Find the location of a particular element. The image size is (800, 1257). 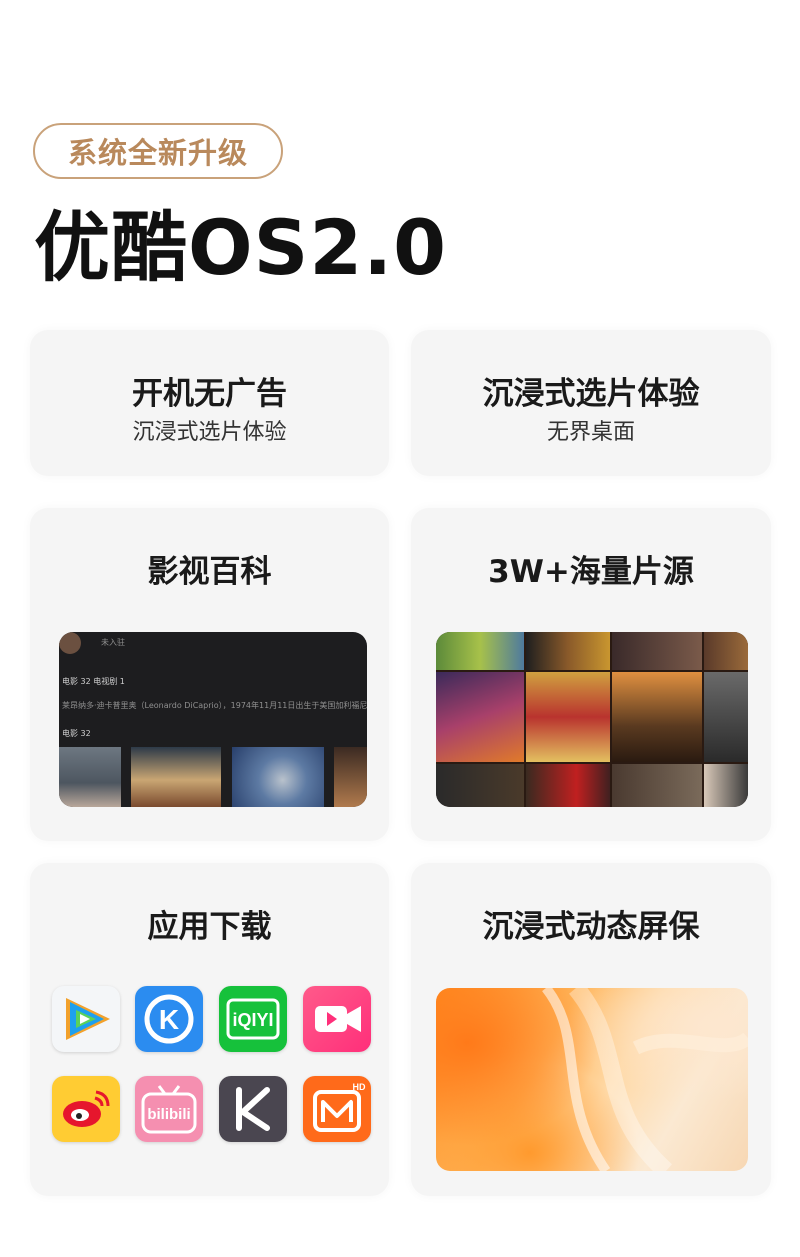

weibo-icon is located at coordinates (86, 1109).